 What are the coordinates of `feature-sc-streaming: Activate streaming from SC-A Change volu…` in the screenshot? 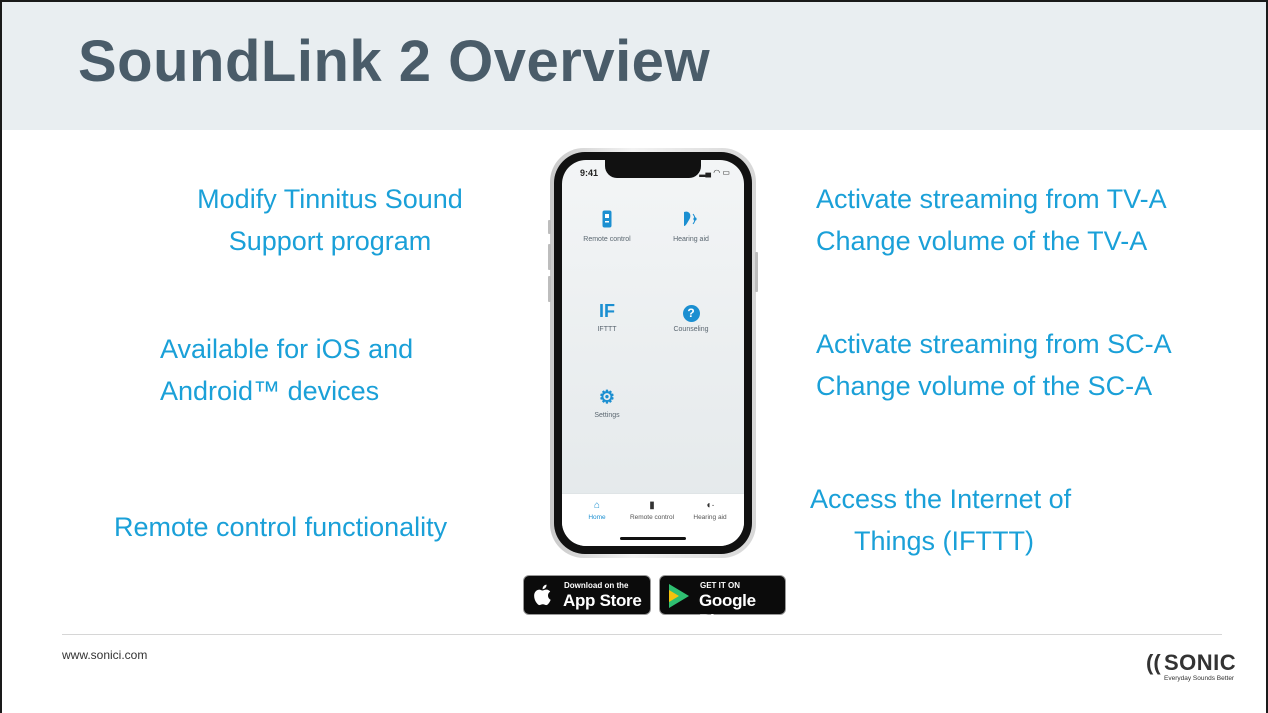 It's located at (994, 365).